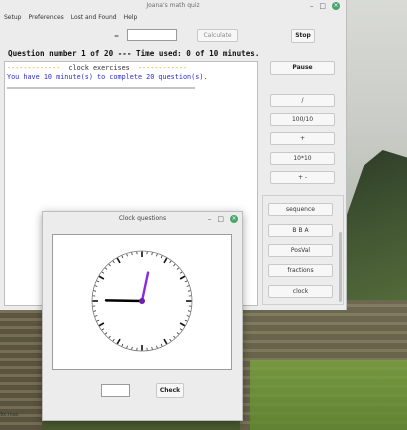  Describe the element at coordinates (94, 17) in the screenshot. I see `menu-lost-and-found: Lost and Found` at that location.